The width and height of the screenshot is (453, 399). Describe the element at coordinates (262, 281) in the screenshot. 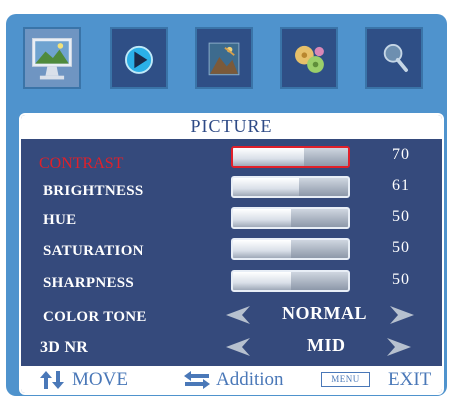

I see `sharpness-slider-fill` at that location.